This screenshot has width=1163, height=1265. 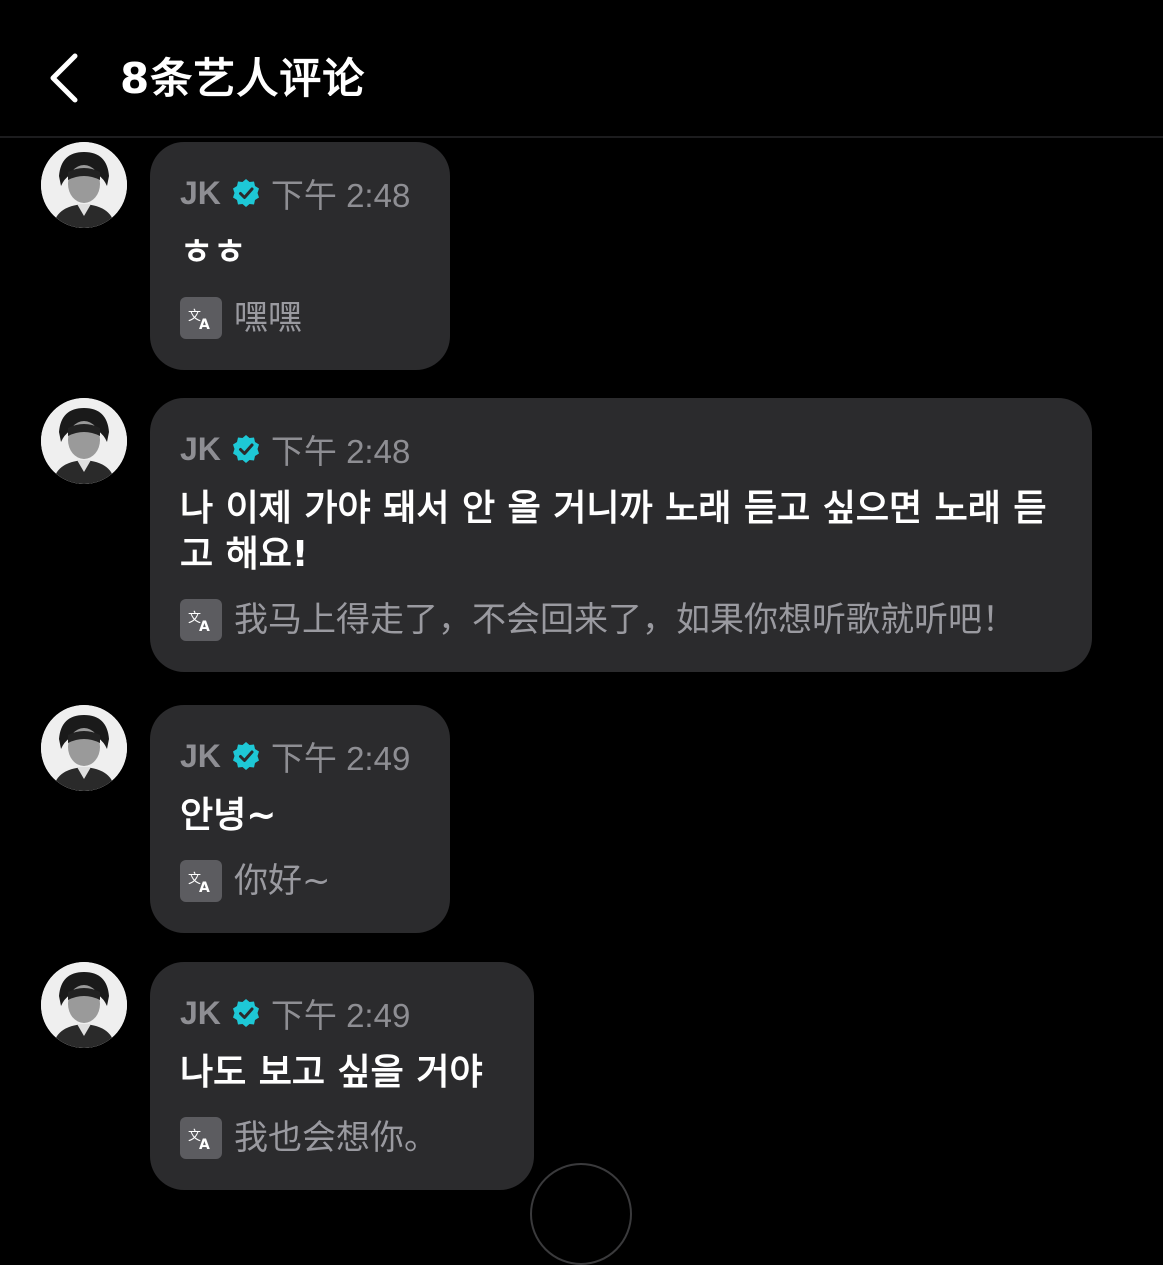 I want to click on translation-text: 我也会想你。, so click(x=336, y=1138).